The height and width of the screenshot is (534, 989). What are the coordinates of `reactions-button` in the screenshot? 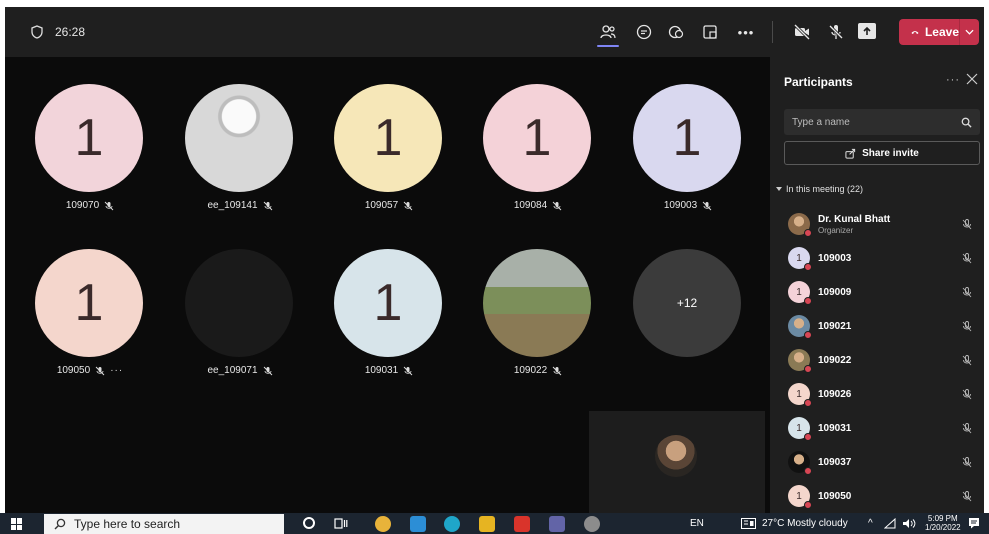 It's located at (676, 32).